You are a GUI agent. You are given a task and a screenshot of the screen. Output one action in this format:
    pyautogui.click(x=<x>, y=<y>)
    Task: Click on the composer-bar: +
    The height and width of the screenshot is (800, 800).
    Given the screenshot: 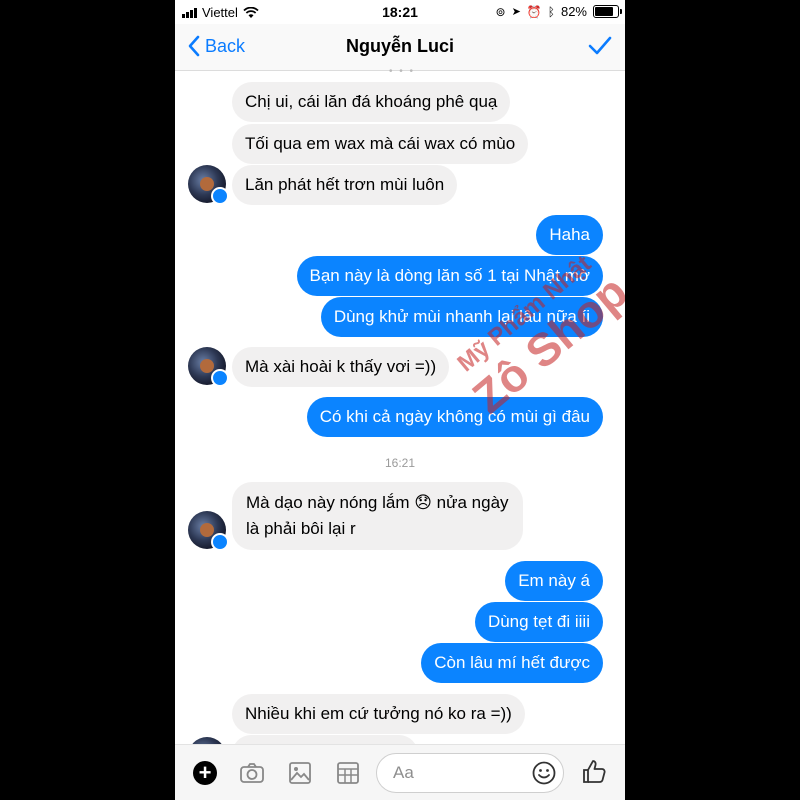 What is the action you would take?
    pyautogui.click(x=400, y=772)
    